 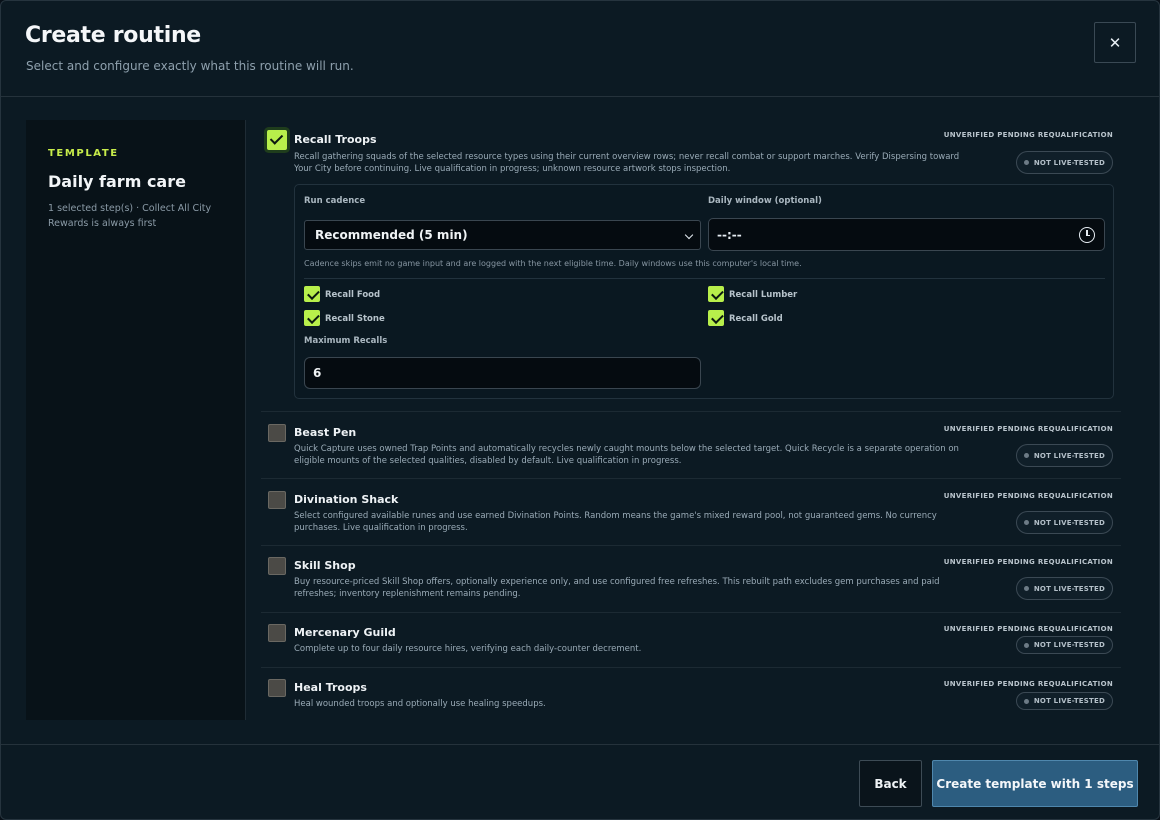 What do you see at coordinates (391, 235) in the screenshot?
I see `cadence-value: Recommended (5 min)` at bounding box center [391, 235].